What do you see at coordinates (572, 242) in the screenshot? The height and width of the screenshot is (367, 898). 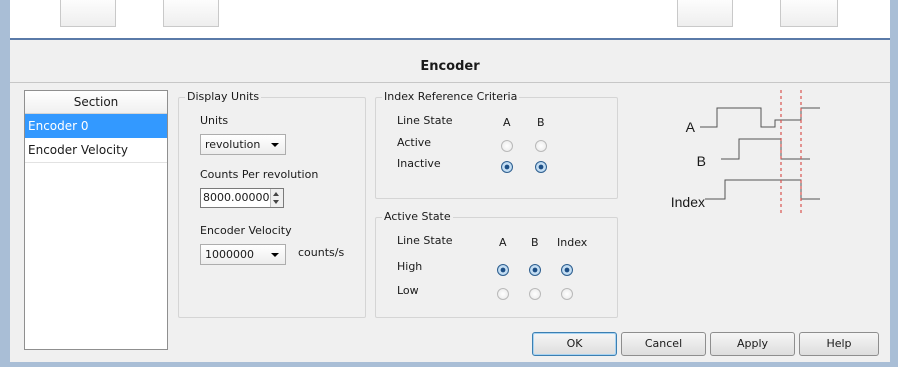 I see `column-index-header: Index` at bounding box center [572, 242].